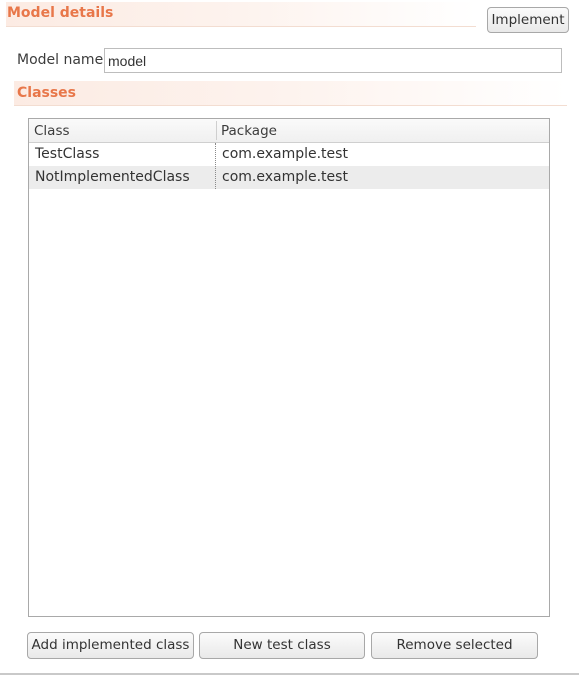  What do you see at coordinates (282, 645) in the screenshot?
I see `new-test-class-button: New test class` at bounding box center [282, 645].